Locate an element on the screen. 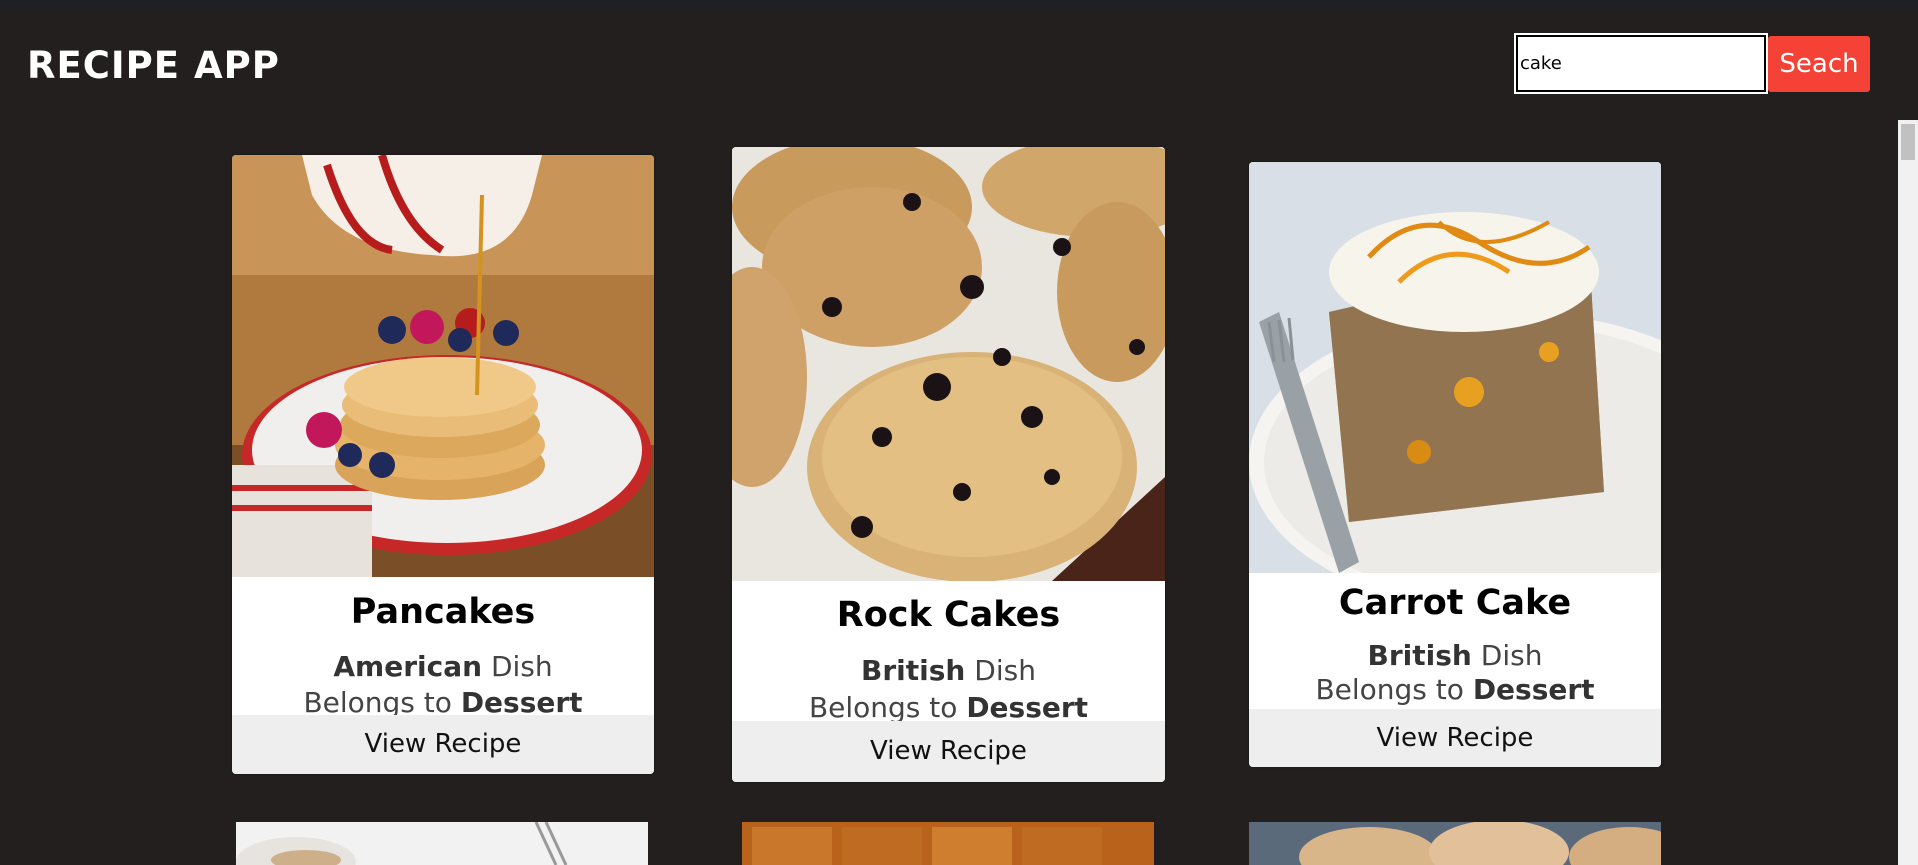 This screenshot has height=865, width=1918. recipe-image-rock-cakes is located at coordinates (948, 364).